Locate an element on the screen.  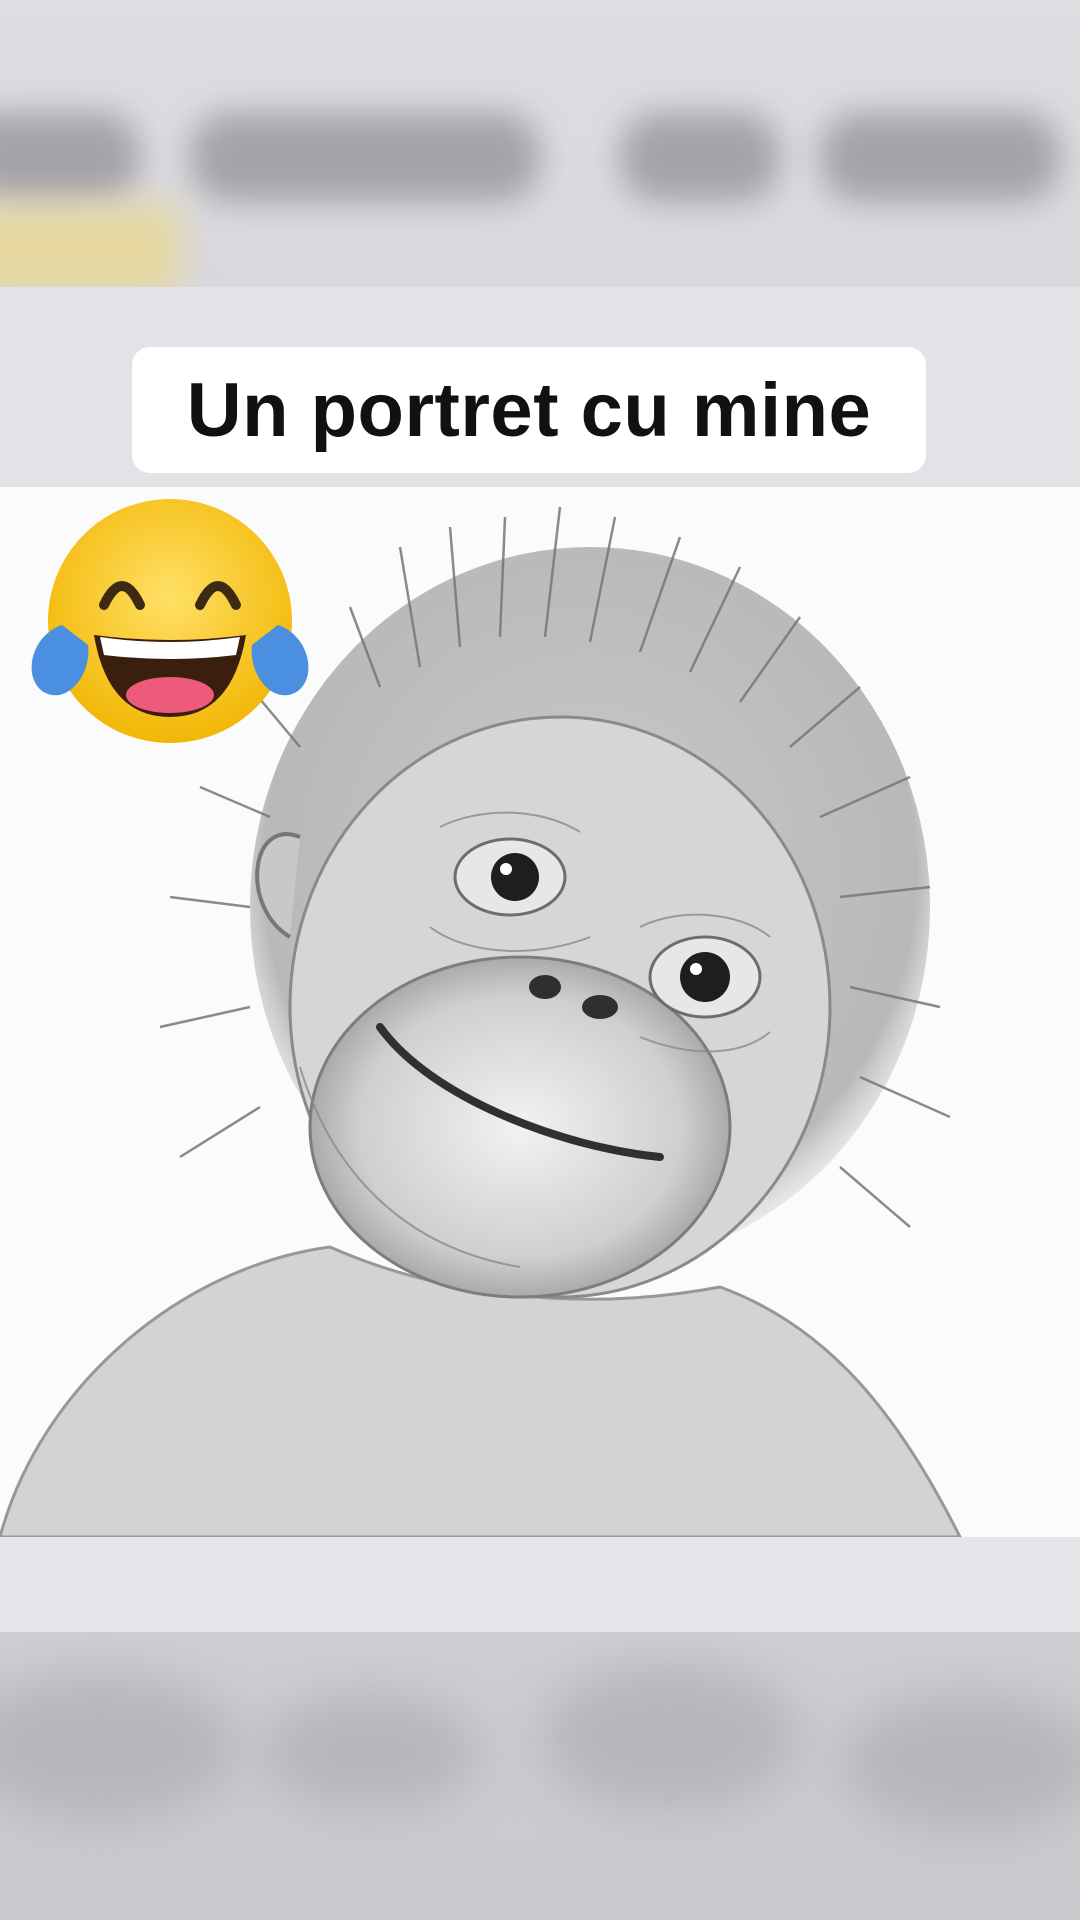
caption-band: Un portret cu mine is located at coordinates (540, 387).